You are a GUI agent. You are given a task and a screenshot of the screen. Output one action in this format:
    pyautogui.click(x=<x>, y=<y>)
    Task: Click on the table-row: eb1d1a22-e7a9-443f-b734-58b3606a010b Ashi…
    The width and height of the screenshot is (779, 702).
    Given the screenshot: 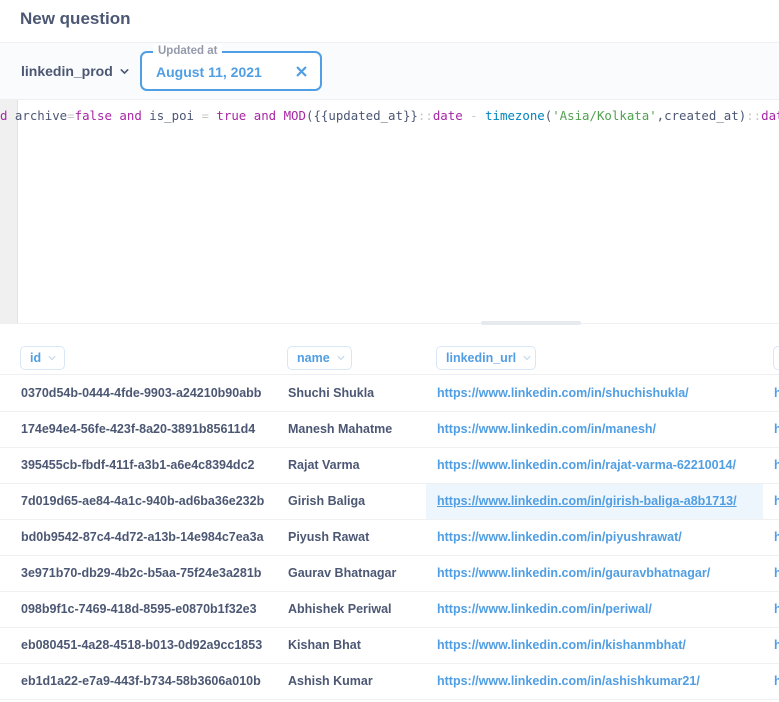 What is the action you would take?
    pyautogui.click(x=389, y=682)
    